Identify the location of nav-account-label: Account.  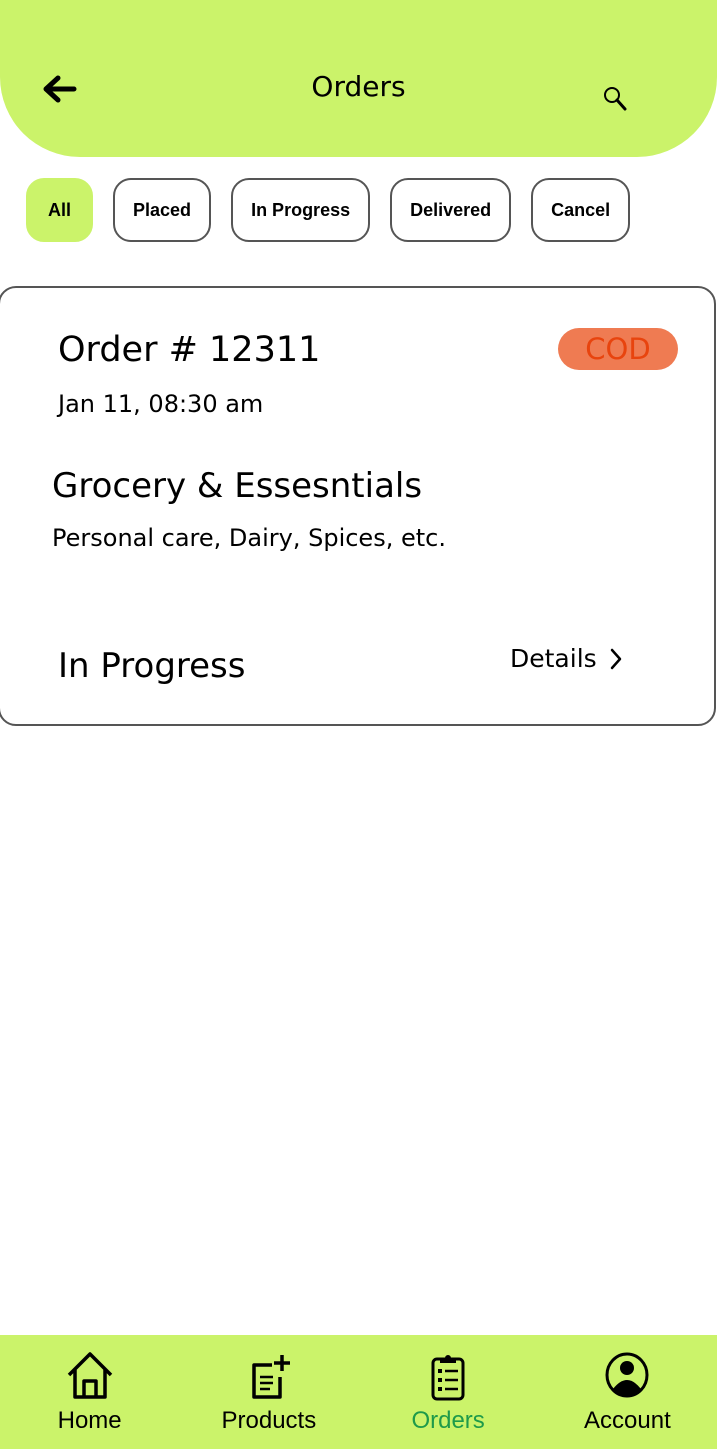
(627, 1420).